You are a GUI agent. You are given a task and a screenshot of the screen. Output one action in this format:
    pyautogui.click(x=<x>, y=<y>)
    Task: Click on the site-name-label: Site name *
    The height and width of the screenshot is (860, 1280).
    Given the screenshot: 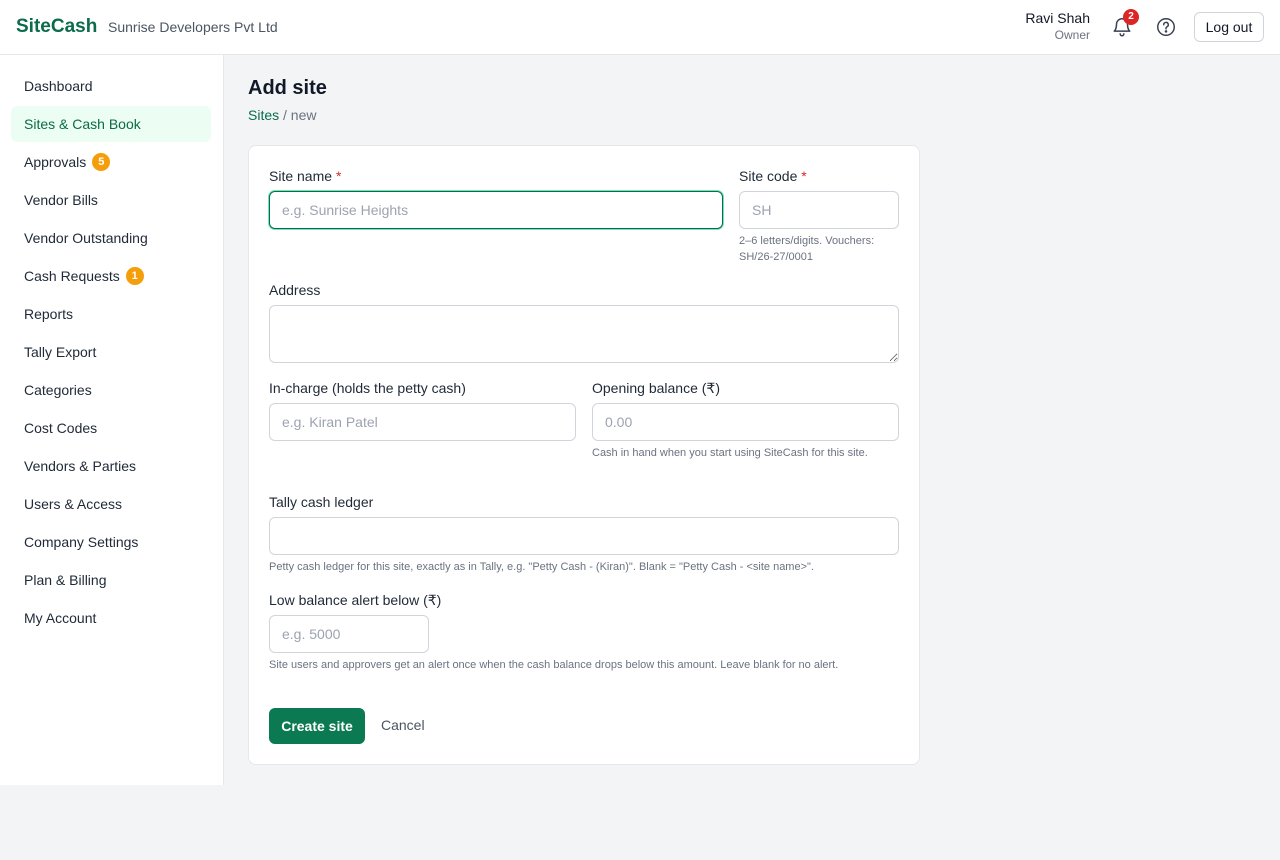 What is the action you would take?
    pyautogui.click(x=305, y=176)
    